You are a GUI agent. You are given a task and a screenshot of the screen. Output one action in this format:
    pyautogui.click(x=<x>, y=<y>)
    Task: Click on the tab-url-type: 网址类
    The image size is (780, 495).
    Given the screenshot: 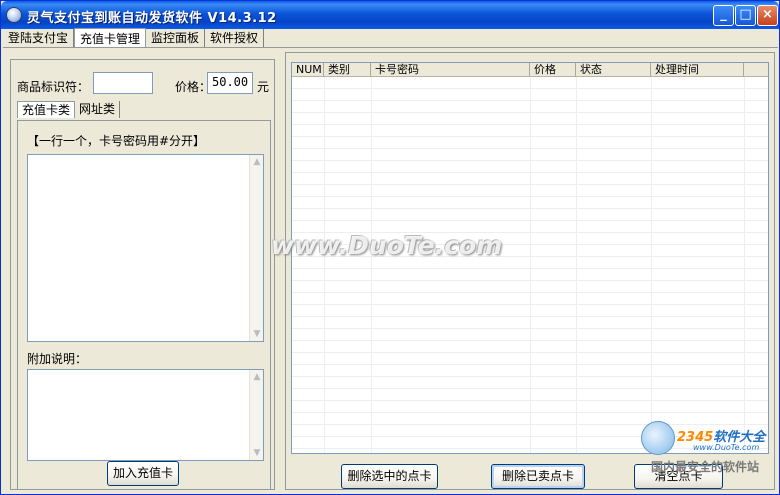 What is the action you would take?
    pyautogui.click(x=98, y=109)
    